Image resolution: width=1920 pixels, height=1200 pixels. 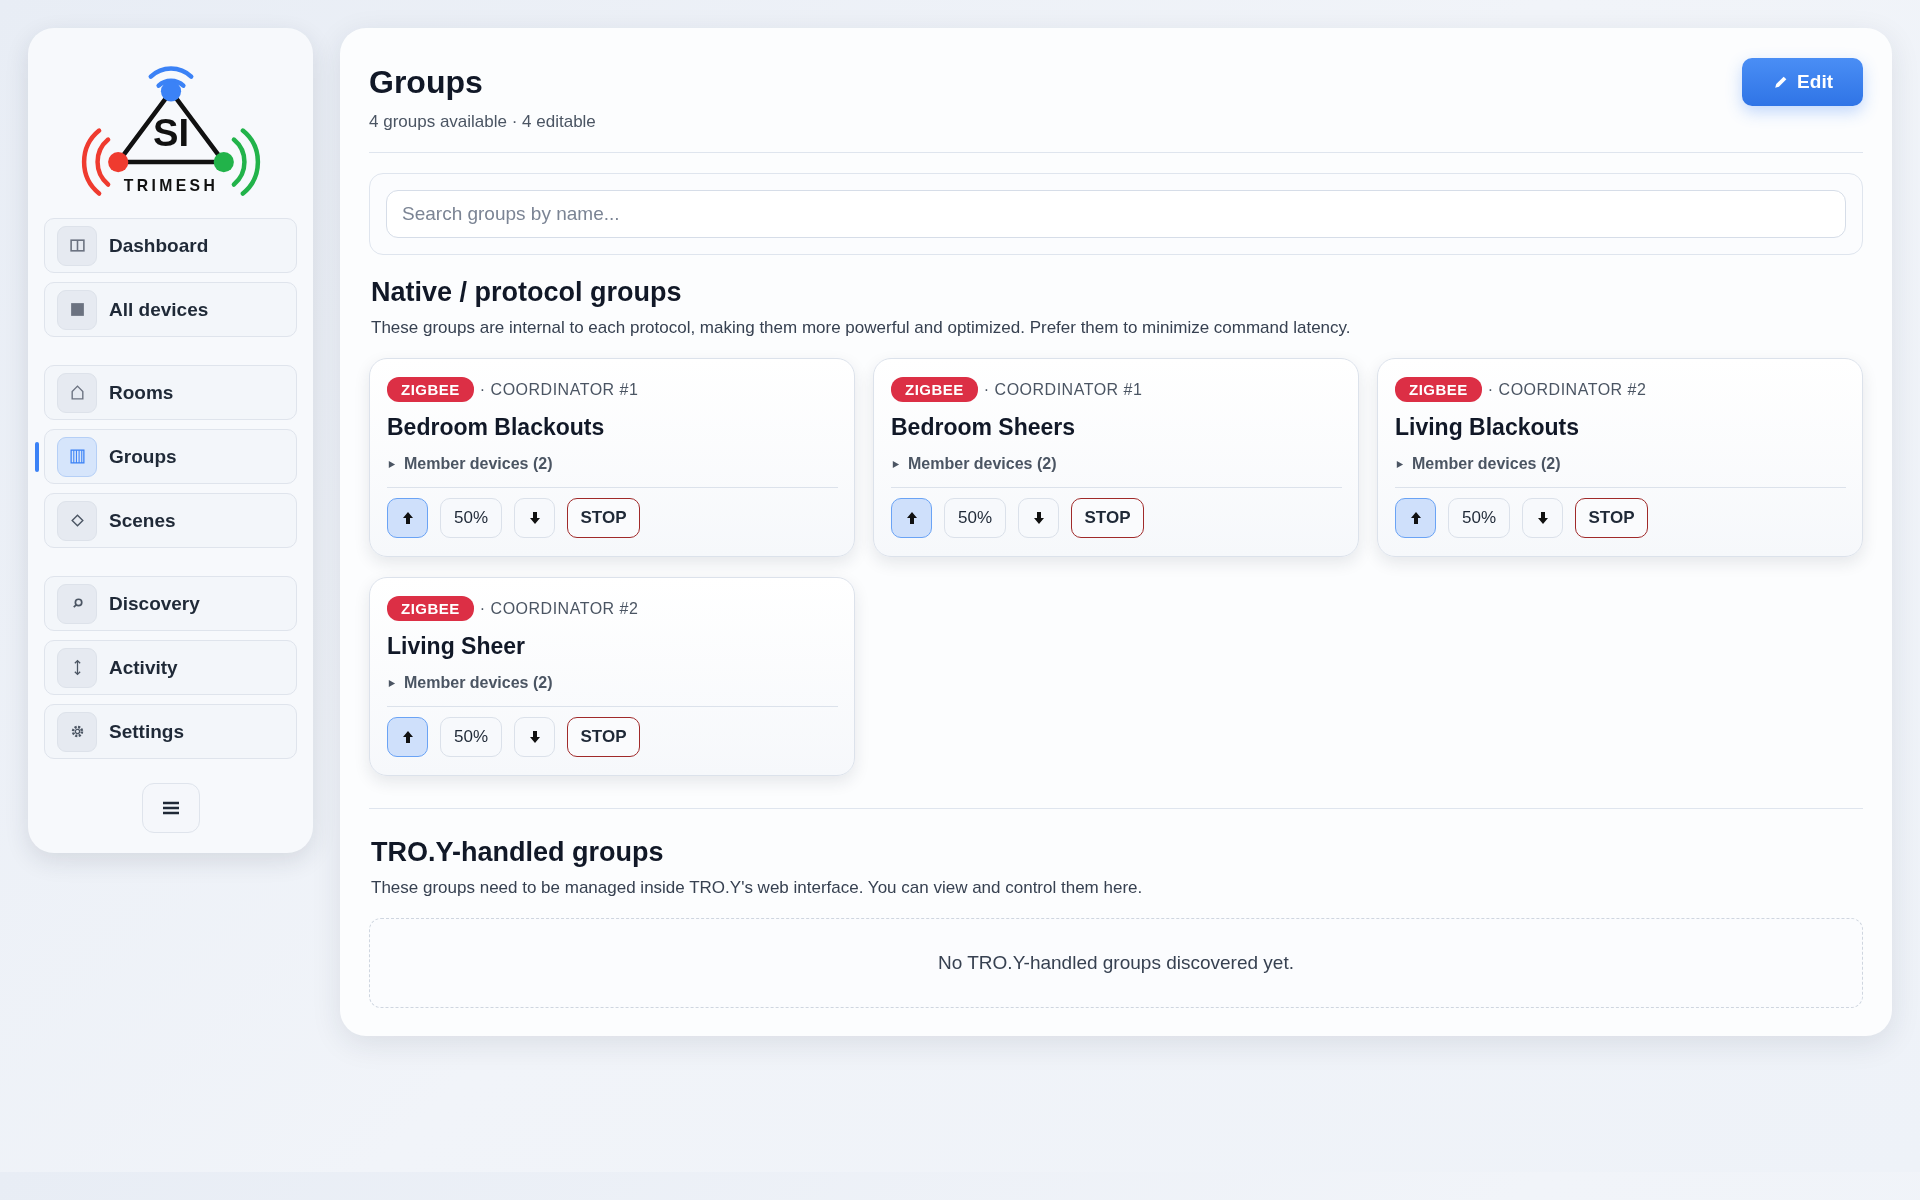 I want to click on nav-item: Scenes, so click(x=170, y=520).